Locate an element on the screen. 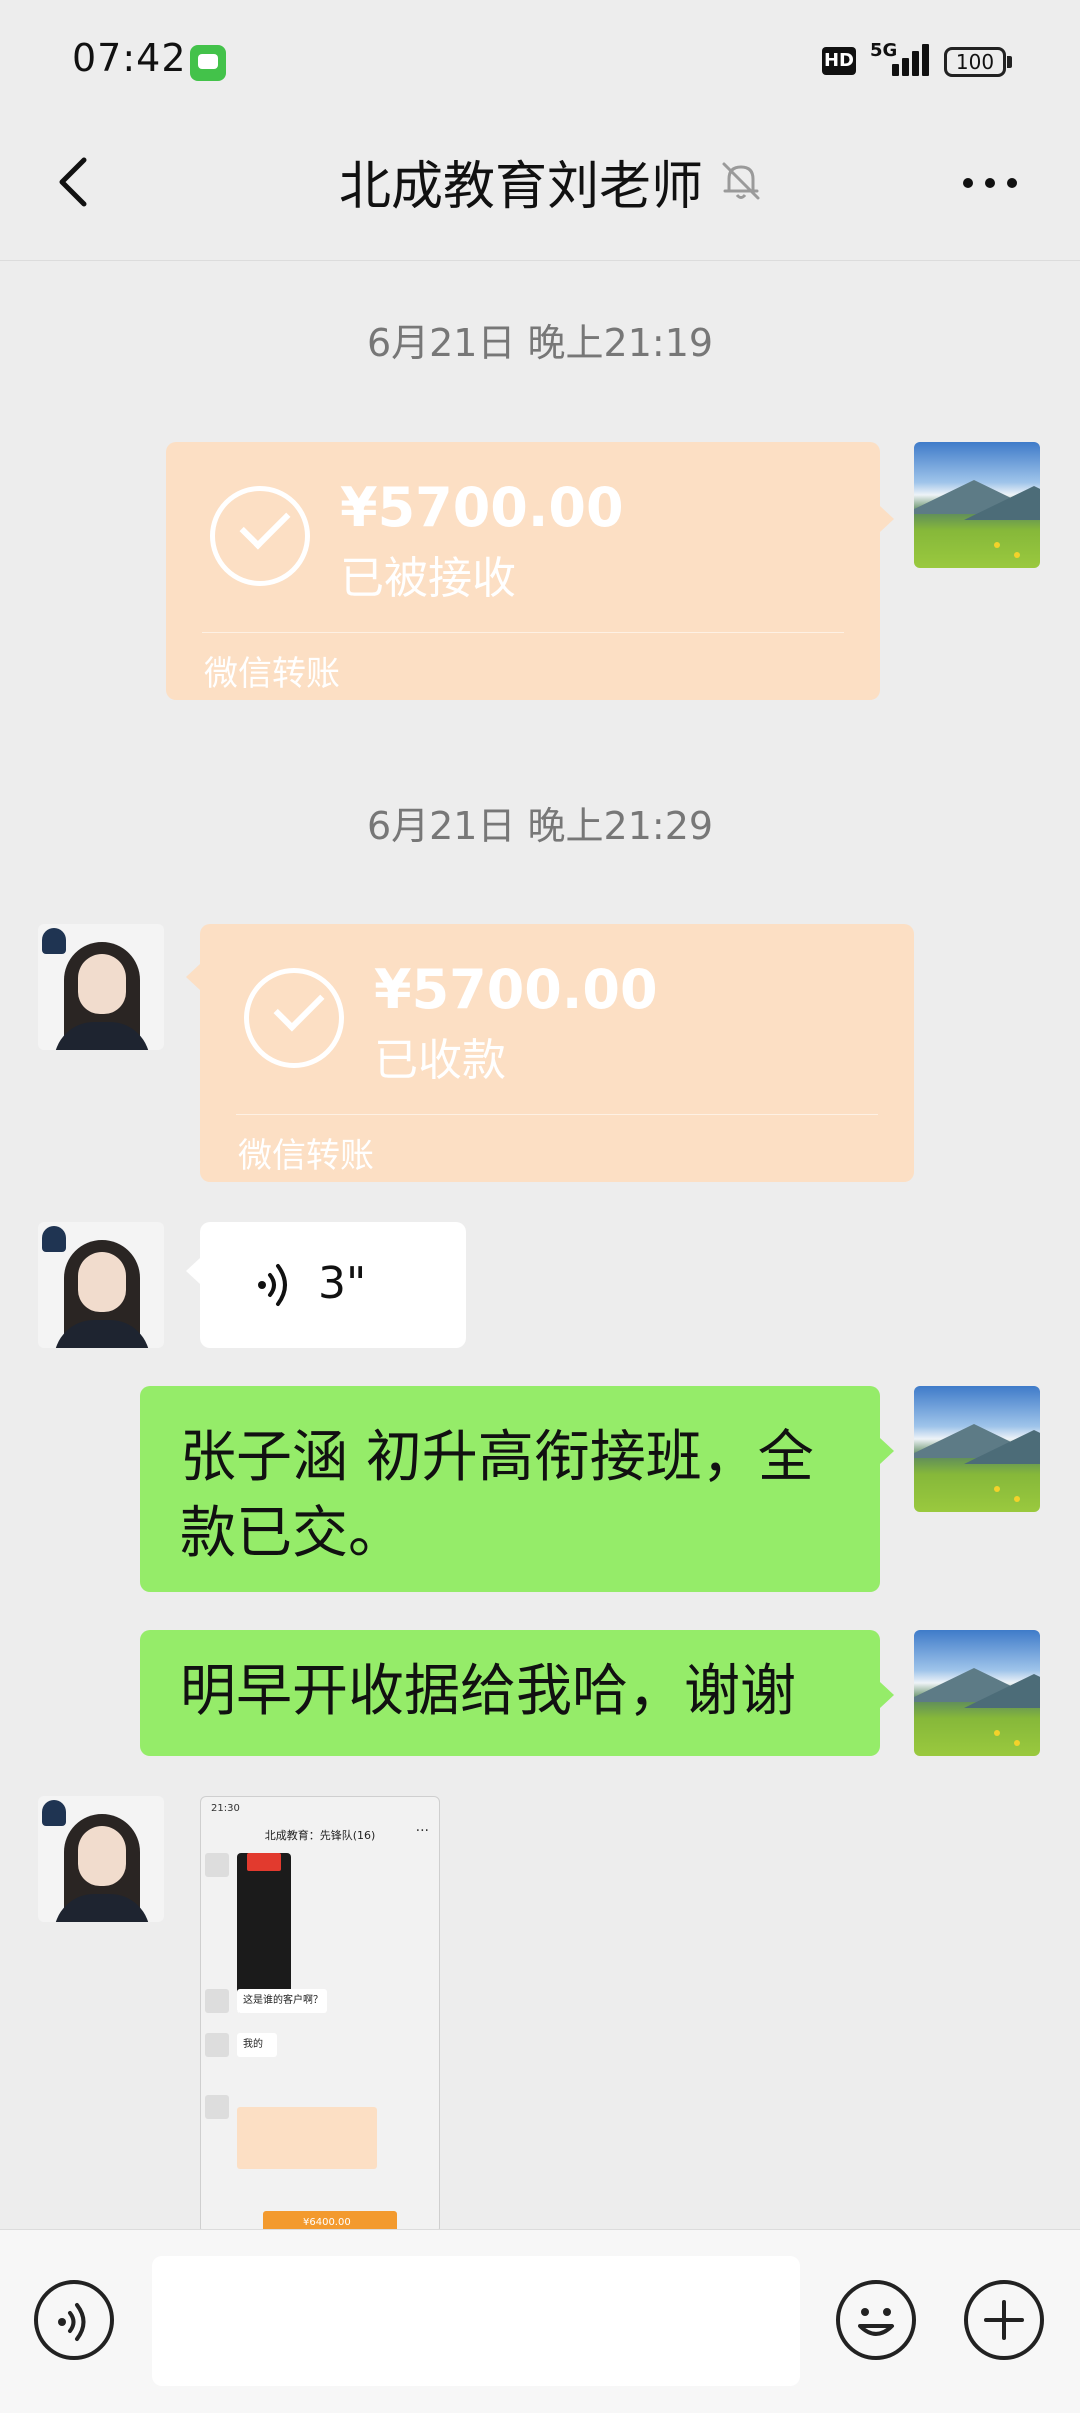 The width and height of the screenshot is (1080, 2413). emoji-button is located at coordinates (876, 2320).